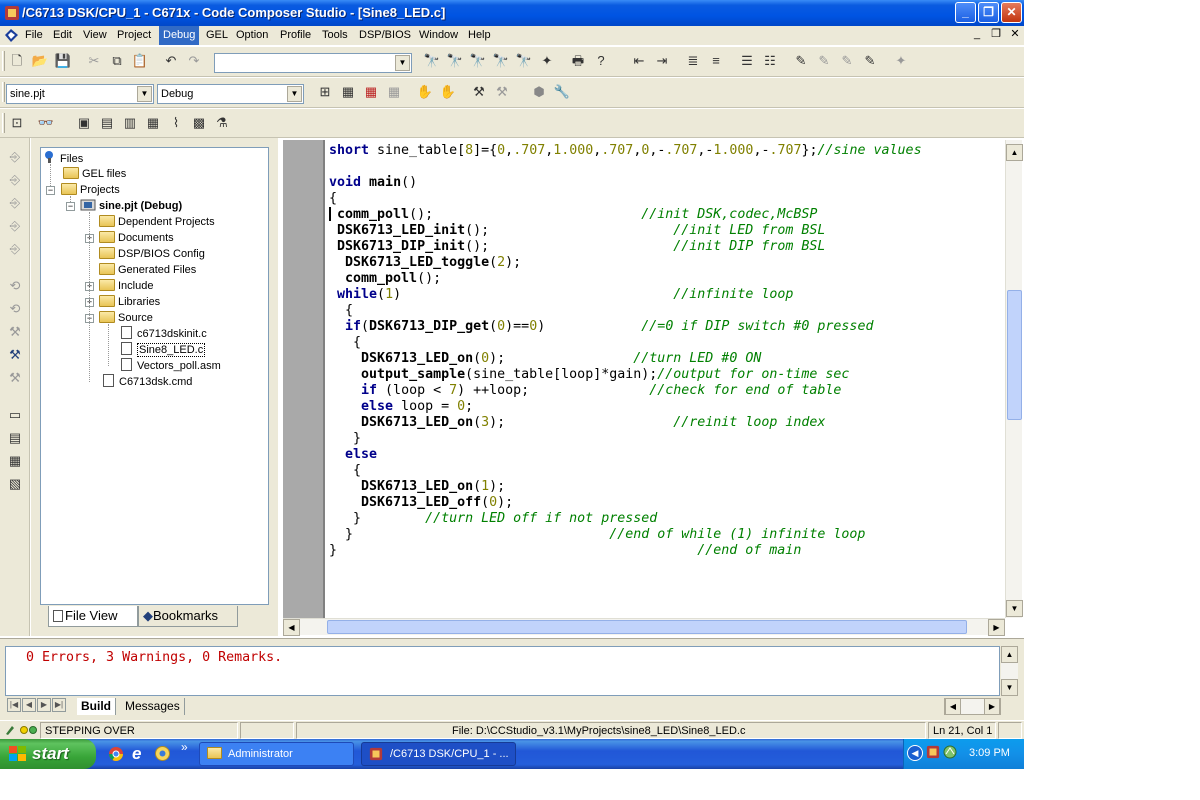 The height and width of the screenshot is (800, 1200). What do you see at coordinates (15, 461) in the screenshot?
I see `dis-view-icon: ▦` at bounding box center [15, 461].